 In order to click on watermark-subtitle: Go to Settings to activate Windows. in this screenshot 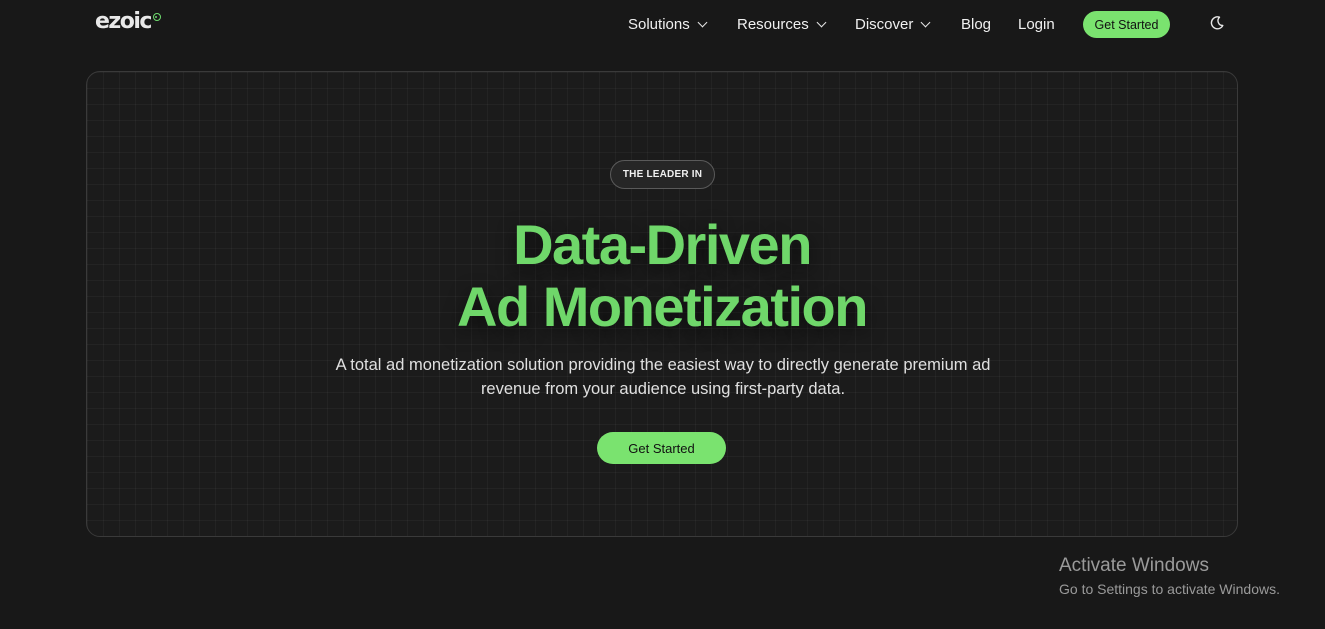, I will do `click(1169, 589)`.